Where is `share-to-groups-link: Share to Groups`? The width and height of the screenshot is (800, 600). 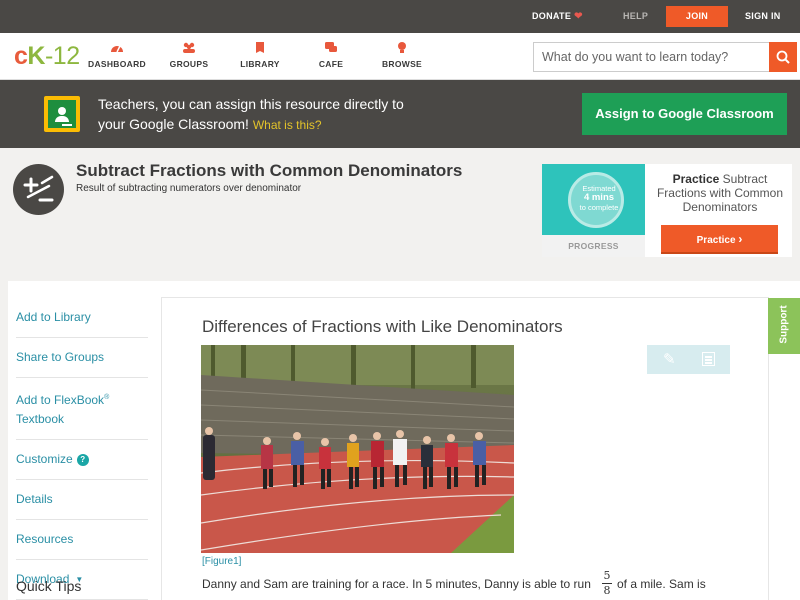 share-to-groups-link: Share to Groups is located at coordinates (82, 358).